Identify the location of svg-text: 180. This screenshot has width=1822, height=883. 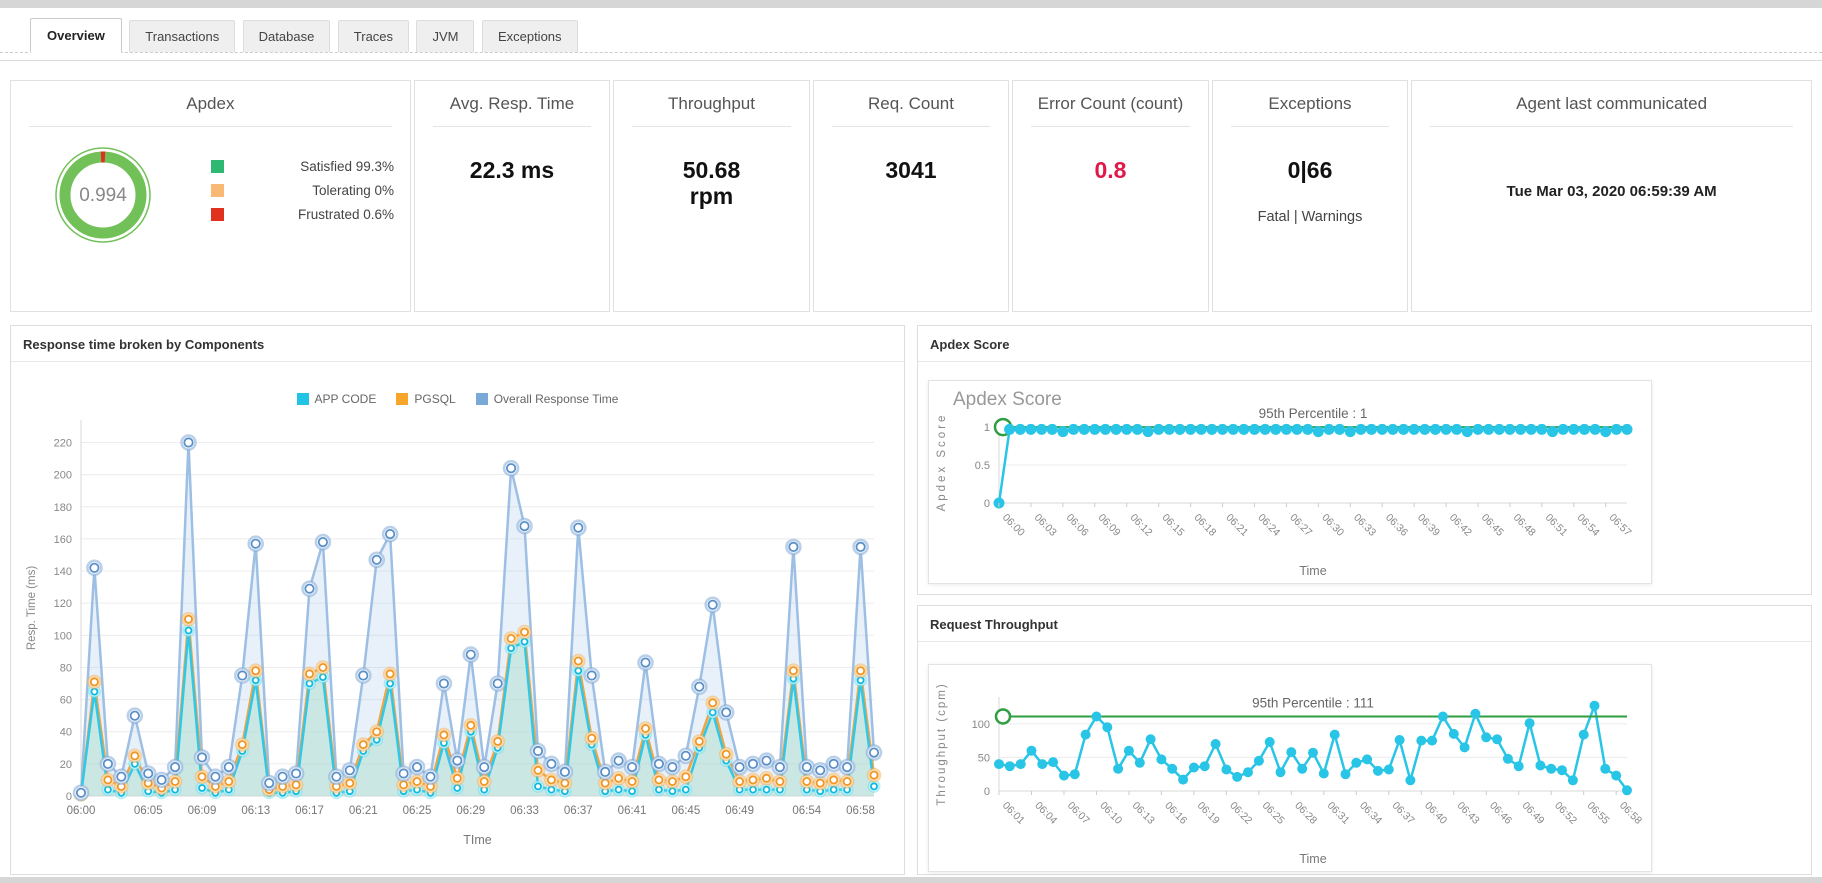
(63, 508).